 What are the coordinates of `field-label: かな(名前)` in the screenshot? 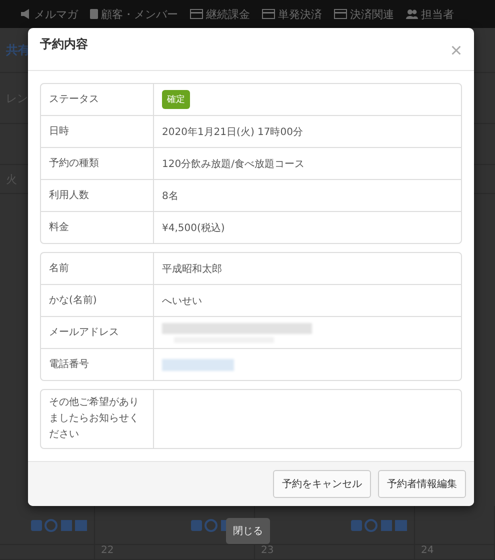 It's located at (73, 301).